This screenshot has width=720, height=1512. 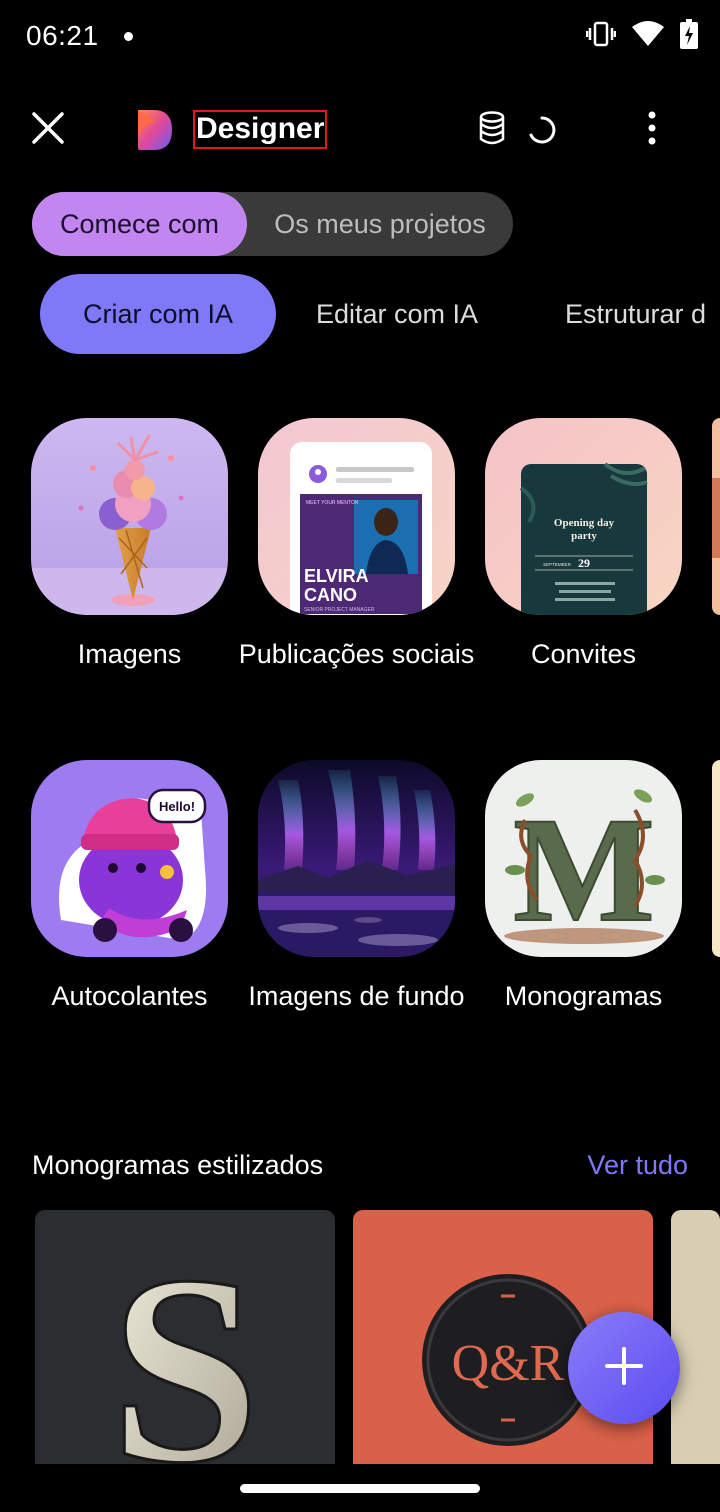 I want to click on ice-cream-thumbnail, so click(x=129, y=516).